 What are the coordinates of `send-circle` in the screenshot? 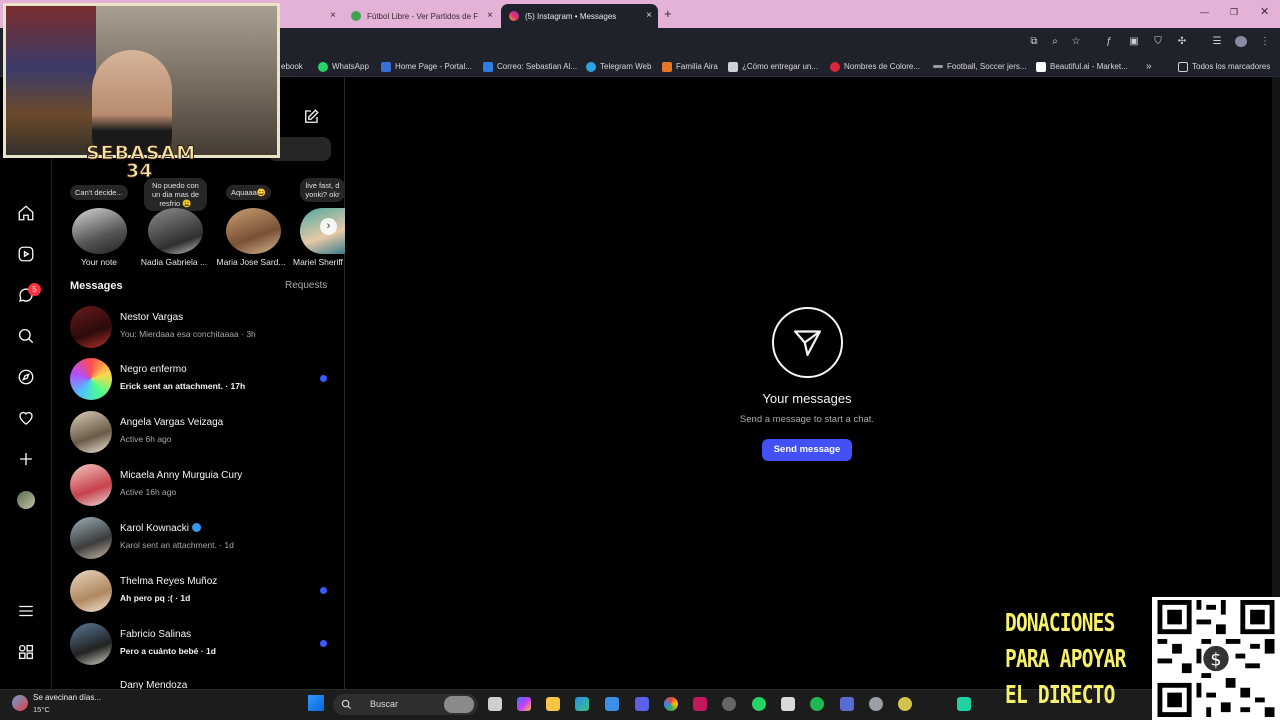 It's located at (807, 342).